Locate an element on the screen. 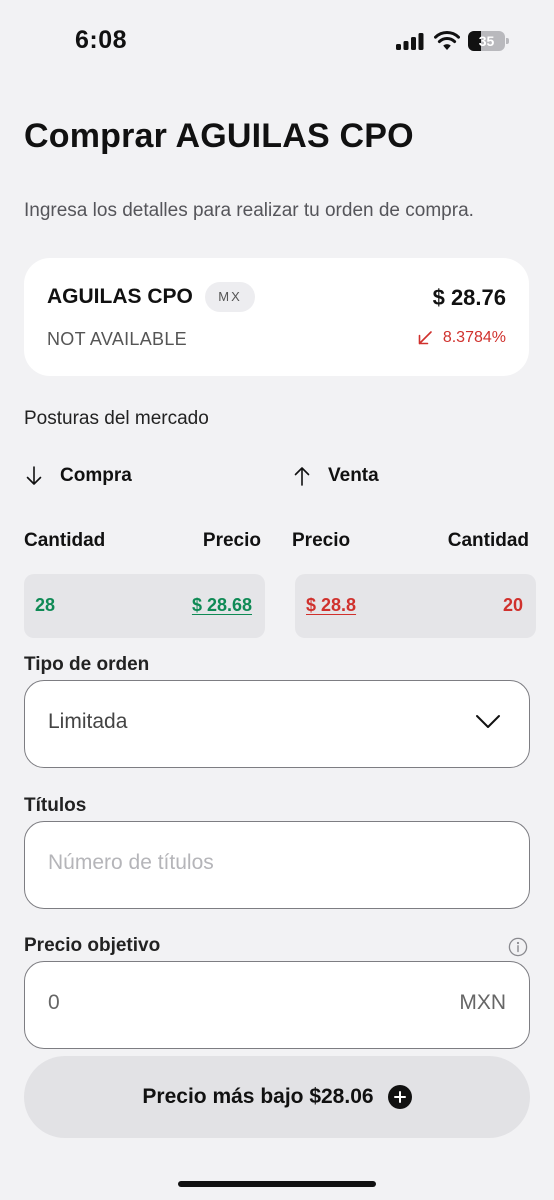 Image resolution: width=554 pixels, height=1200 pixels. sell-price-header: Precio is located at coordinates (321, 540).